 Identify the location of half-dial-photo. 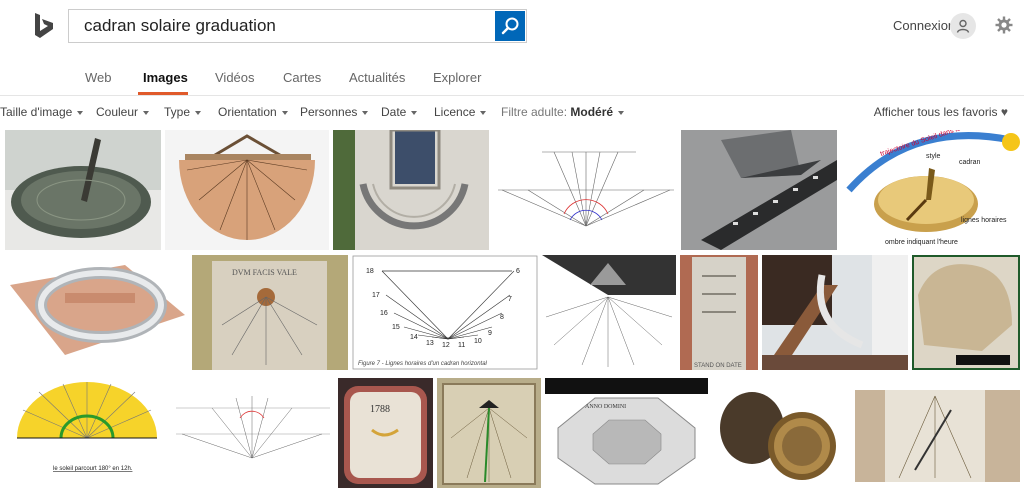
(247, 190).